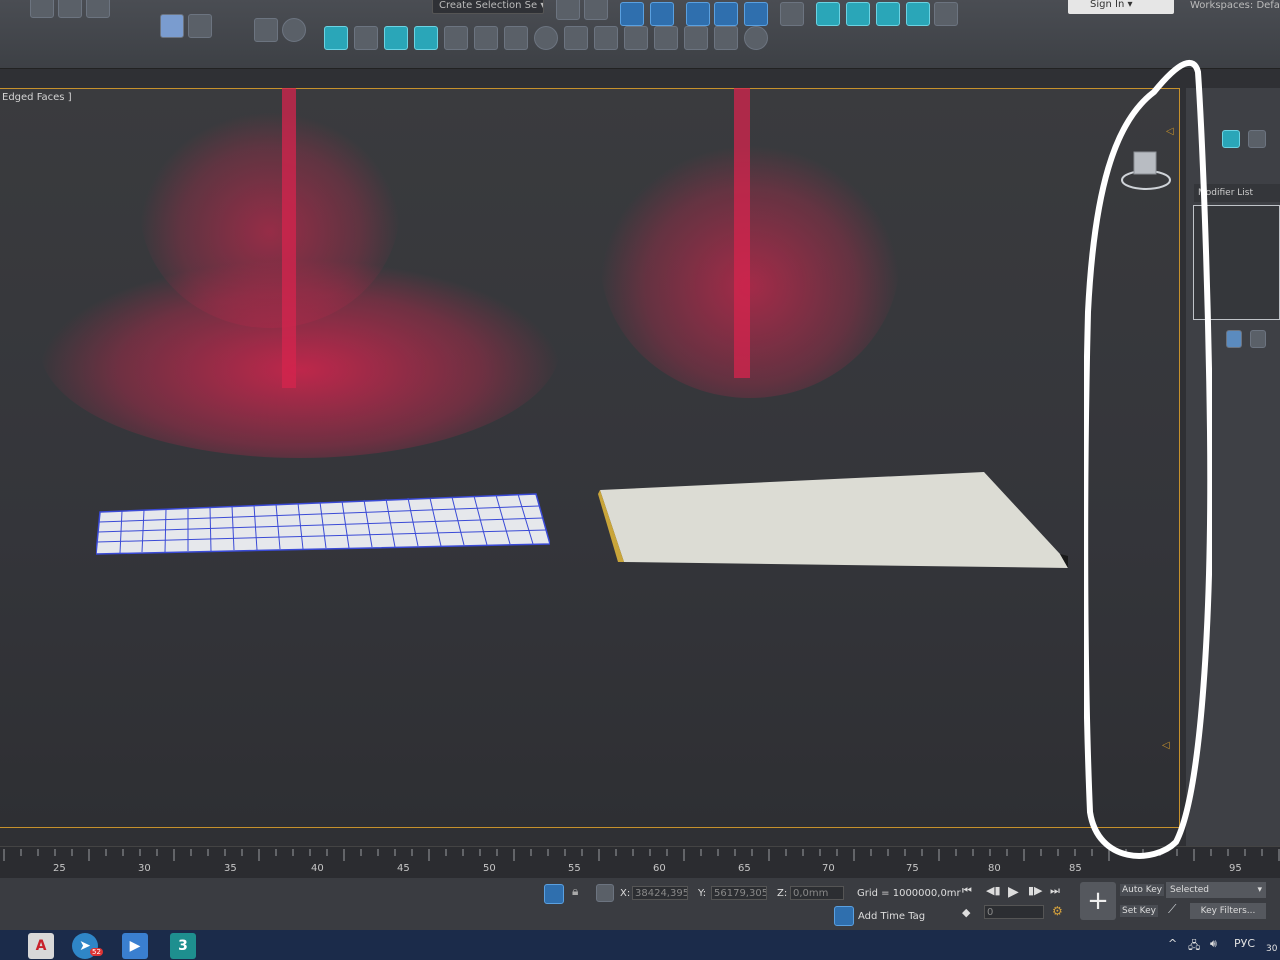  What do you see at coordinates (1235, 868) in the screenshot?
I see `tick-label: 95` at bounding box center [1235, 868].